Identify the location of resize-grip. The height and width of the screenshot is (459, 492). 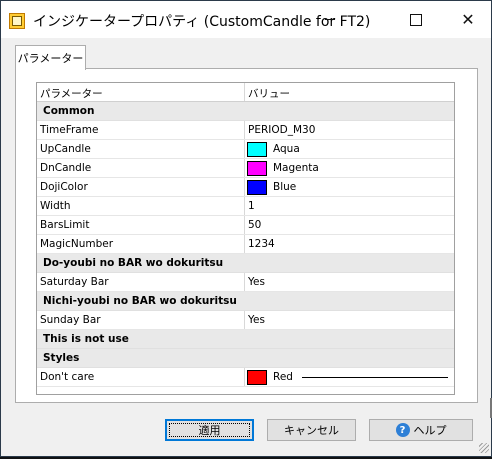
(484, 448).